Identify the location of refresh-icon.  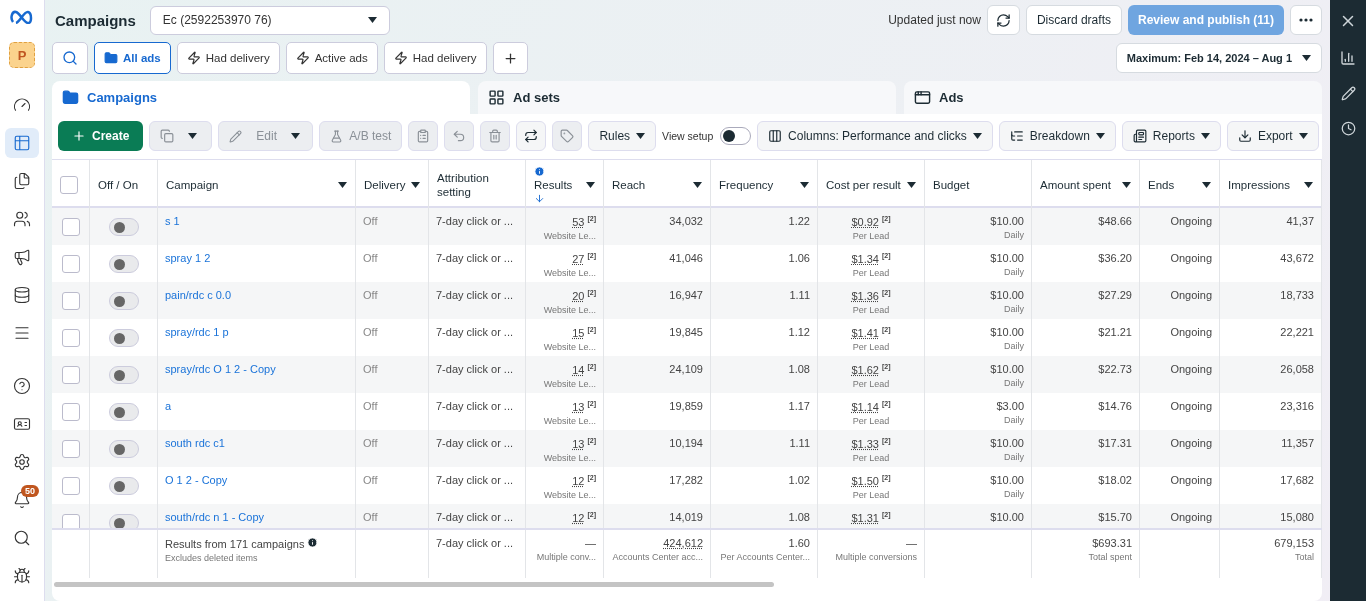
(1003, 20).